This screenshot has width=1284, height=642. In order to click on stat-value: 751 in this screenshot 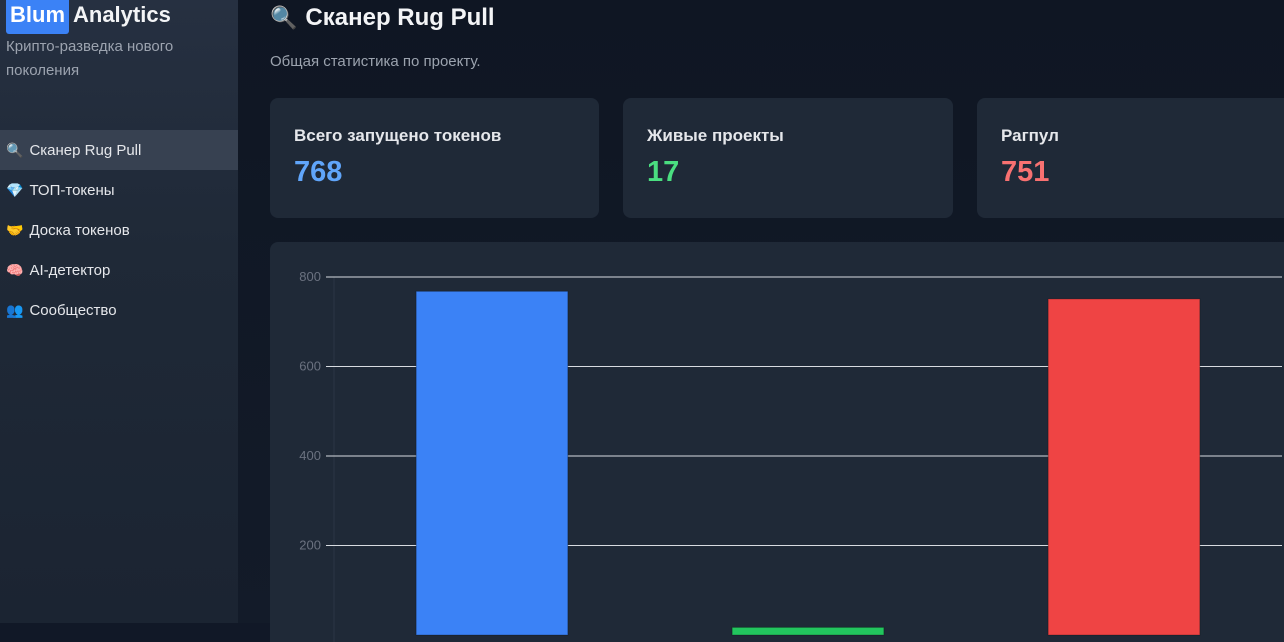, I will do `click(1025, 172)`.